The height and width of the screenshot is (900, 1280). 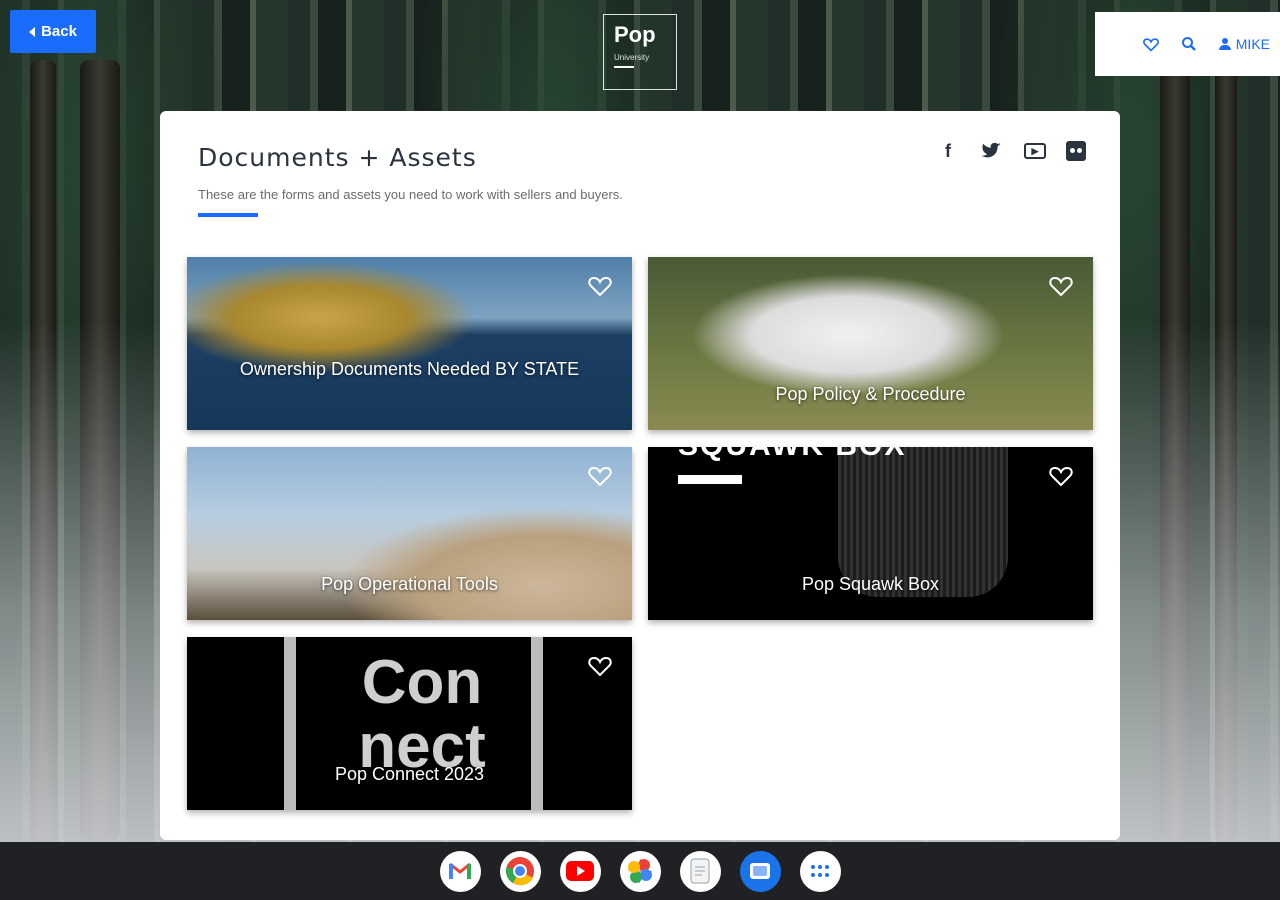 I want to click on photos-icon, so click(x=640, y=871).